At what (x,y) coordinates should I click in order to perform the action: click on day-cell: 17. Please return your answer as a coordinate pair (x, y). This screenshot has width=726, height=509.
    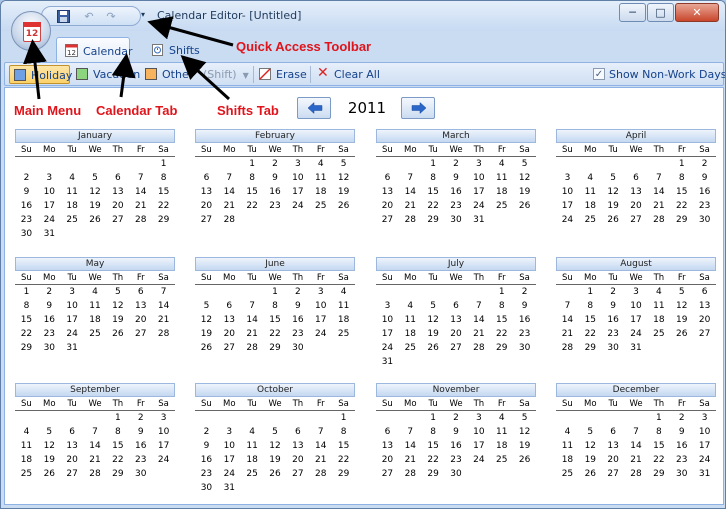
    Looking at the image, I should click on (567, 206).